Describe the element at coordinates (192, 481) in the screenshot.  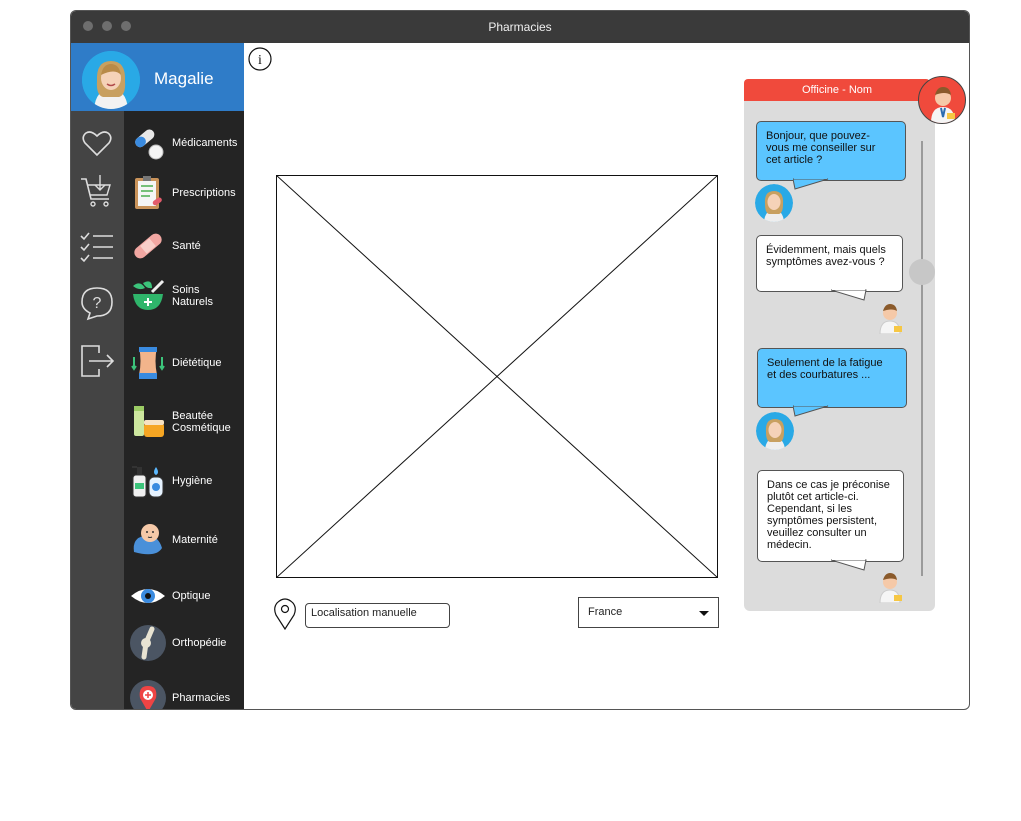
I see `category-label: Hygiène` at that location.